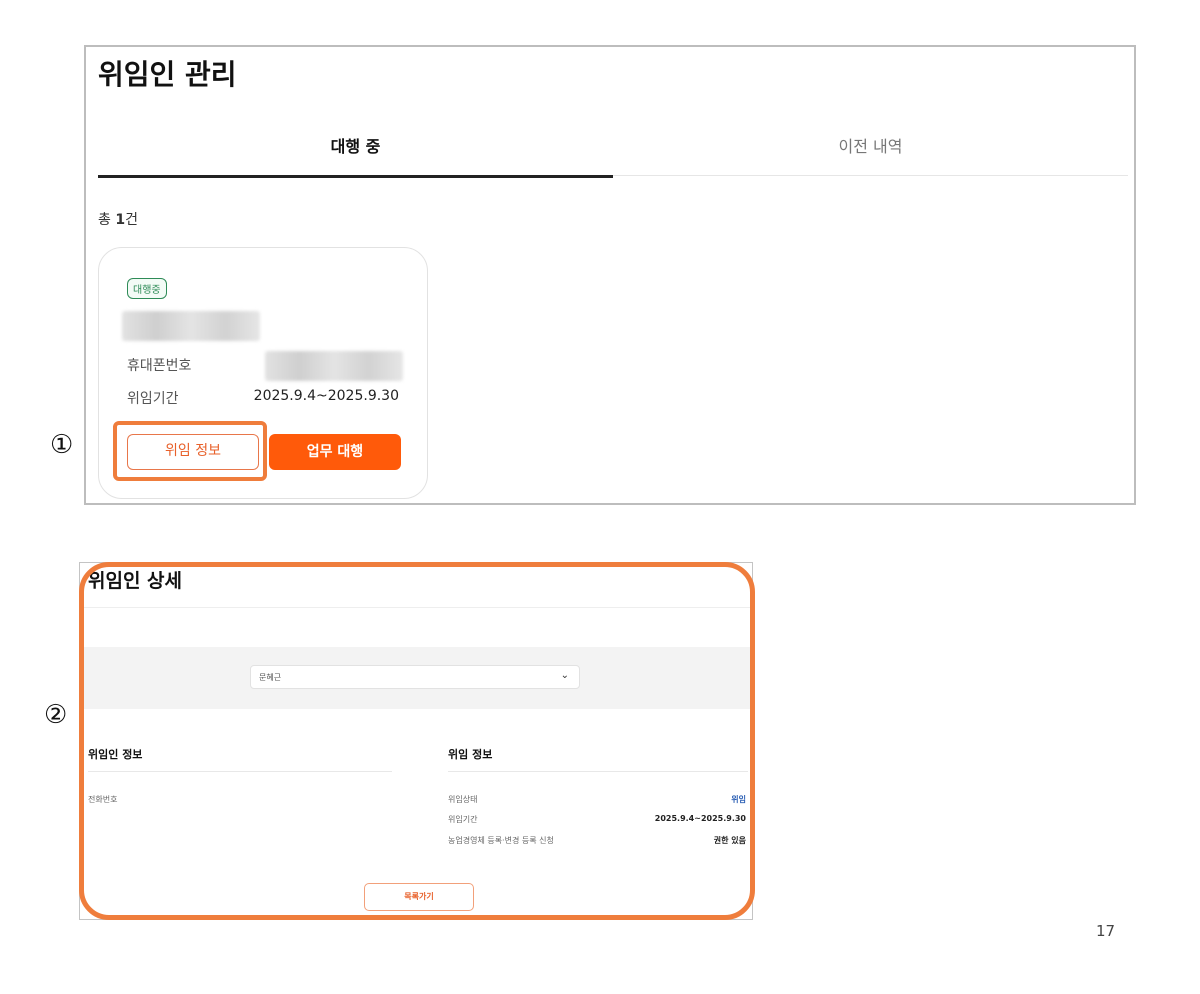 The image size is (1200, 994). What do you see at coordinates (62, 445) in the screenshot?
I see `marker-1: ①` at bounding box center [62, 445].